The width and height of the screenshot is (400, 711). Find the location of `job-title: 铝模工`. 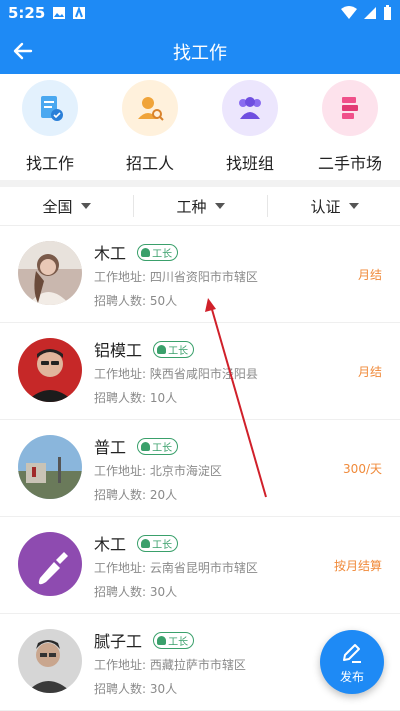

job-title: 铝模工 is located at coordinates (118, 350).